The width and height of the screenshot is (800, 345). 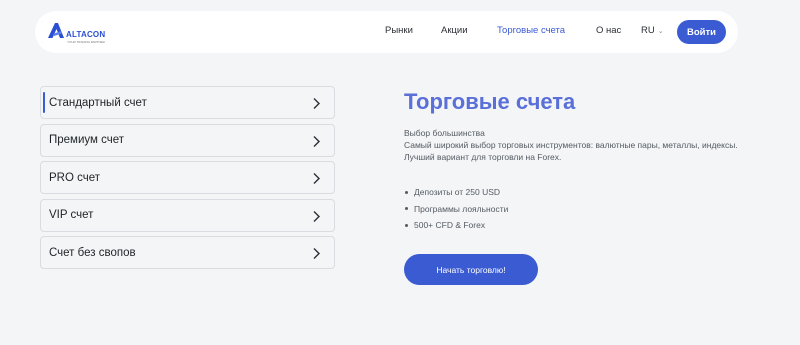 I want to click on start-trading-button: Начать торговлю!, so click(x=471, y=269).